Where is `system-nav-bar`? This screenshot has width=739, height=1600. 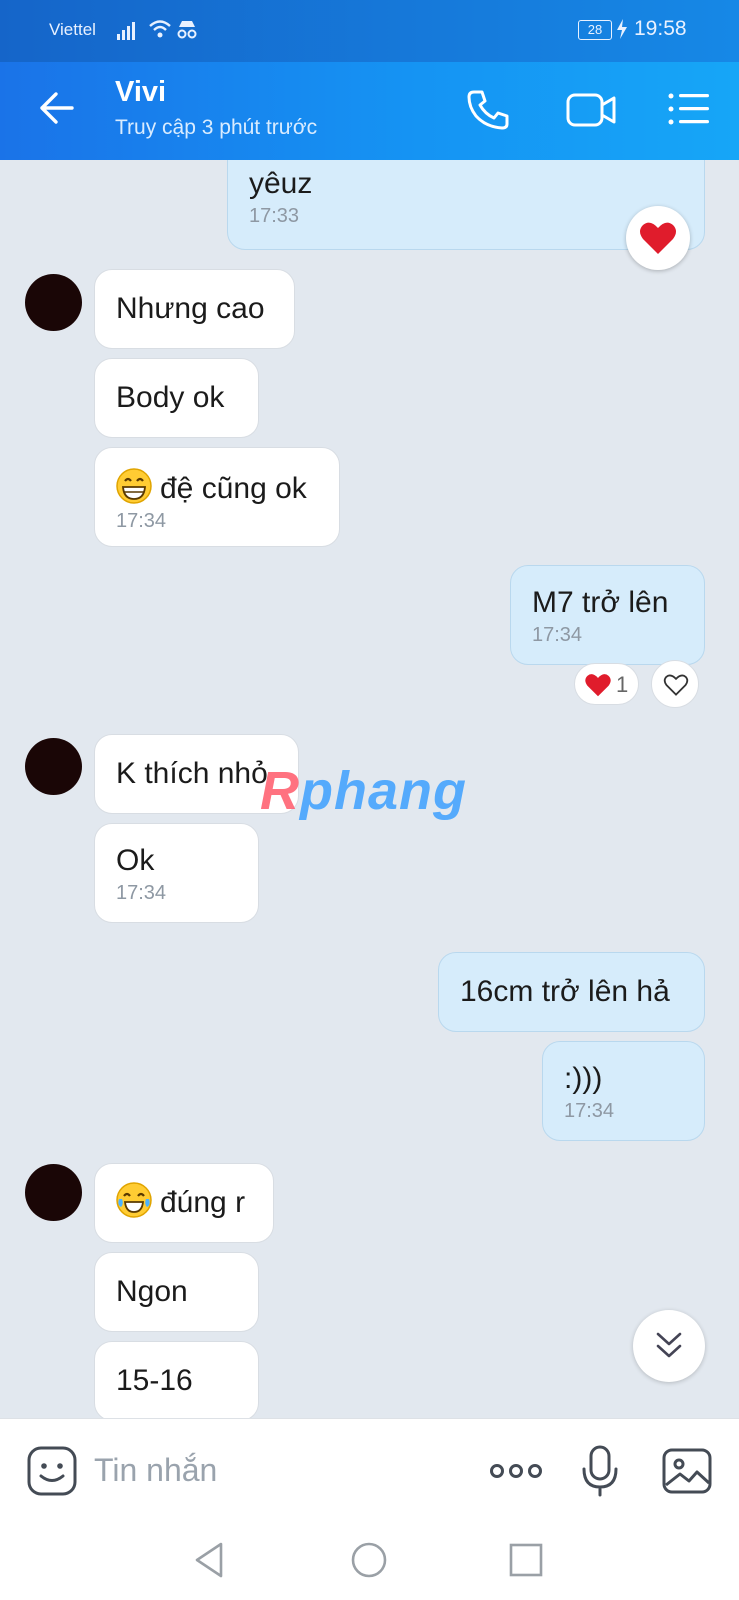 system-nav-bar is located at coordinates (369, 1561).